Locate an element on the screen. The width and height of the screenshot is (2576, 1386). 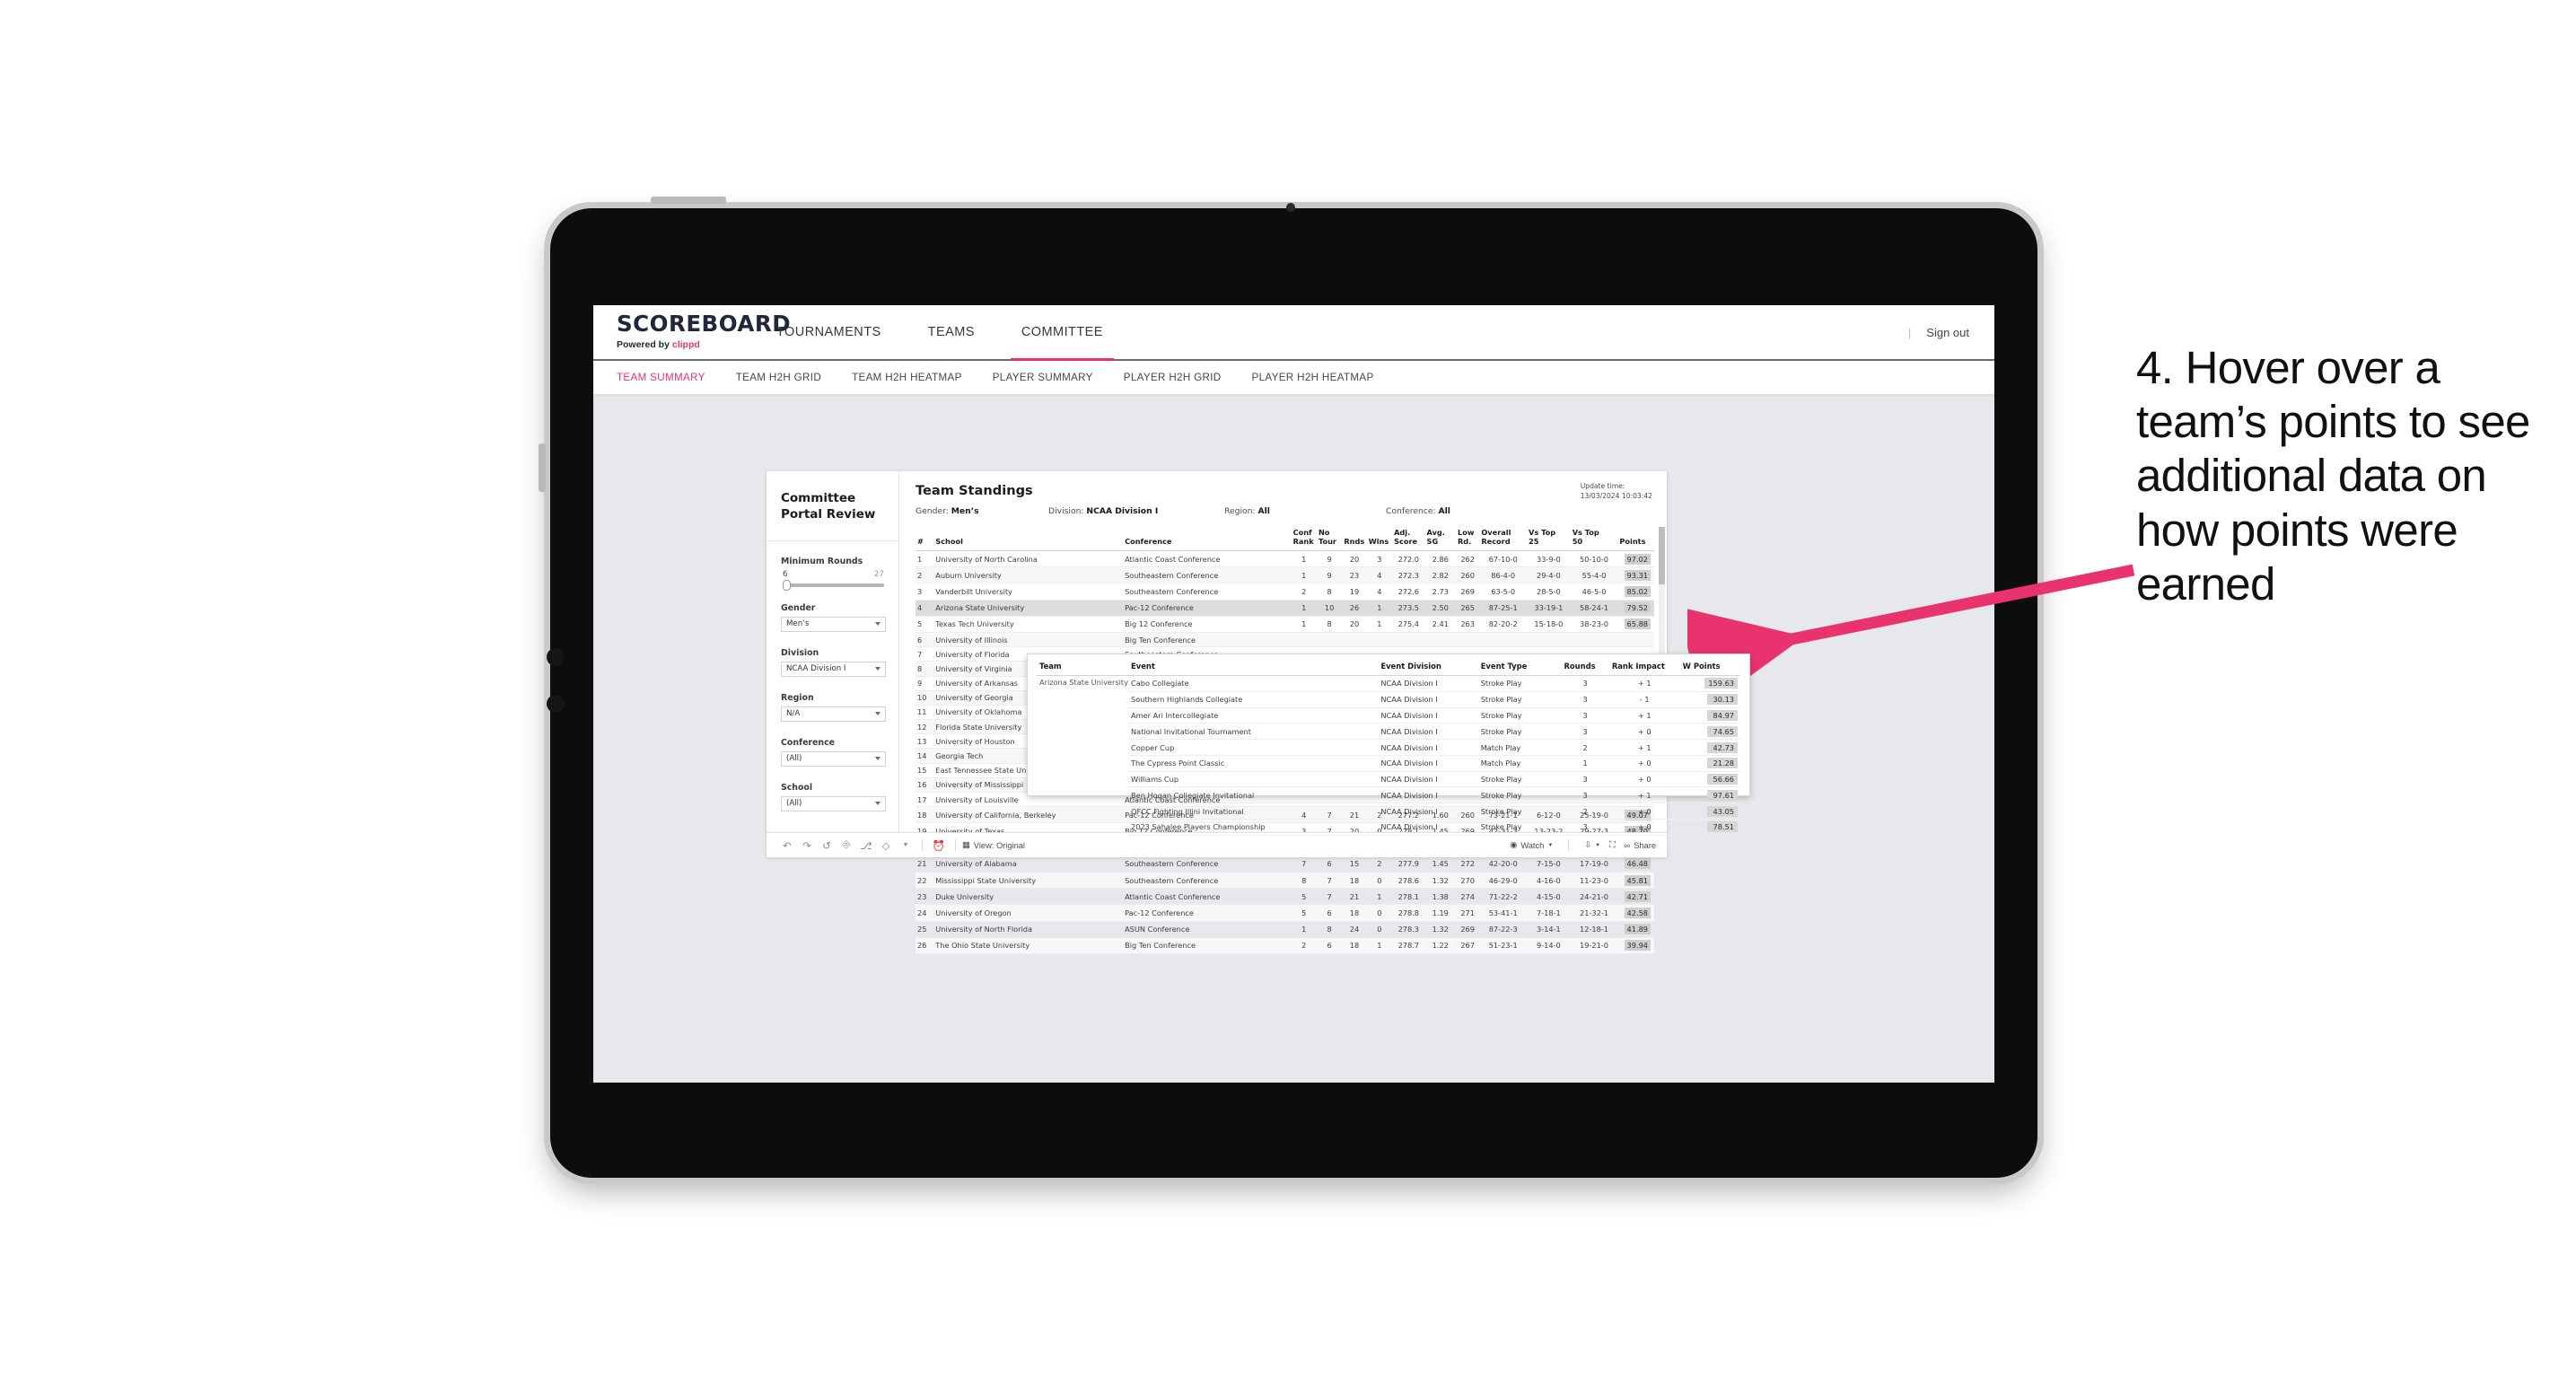
tooltip-cell-division: NCAA Division I is located at coordinates (1428, 779).